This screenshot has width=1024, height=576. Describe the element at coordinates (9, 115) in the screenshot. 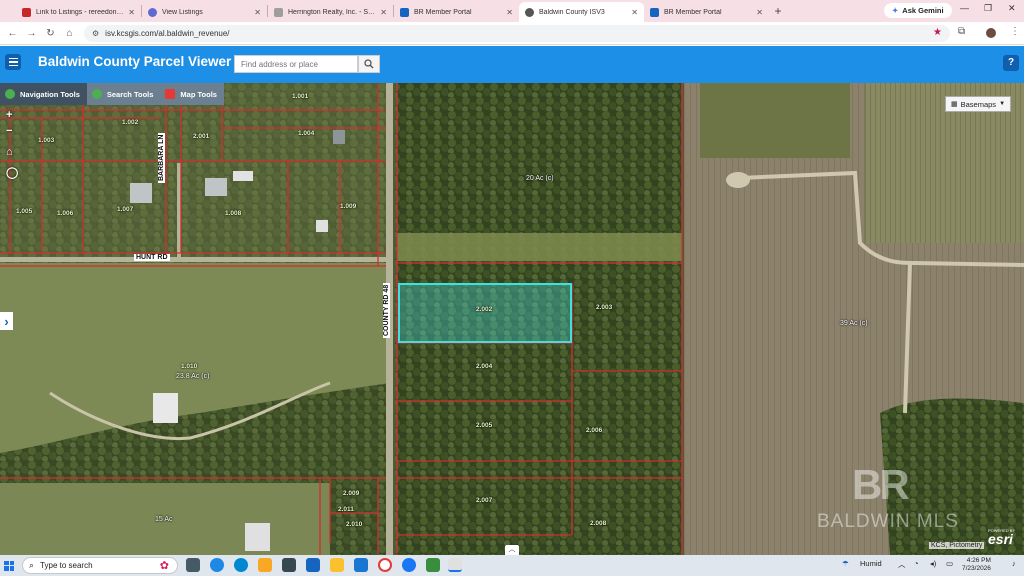

I see `zoom-in-icon: +` at that location.